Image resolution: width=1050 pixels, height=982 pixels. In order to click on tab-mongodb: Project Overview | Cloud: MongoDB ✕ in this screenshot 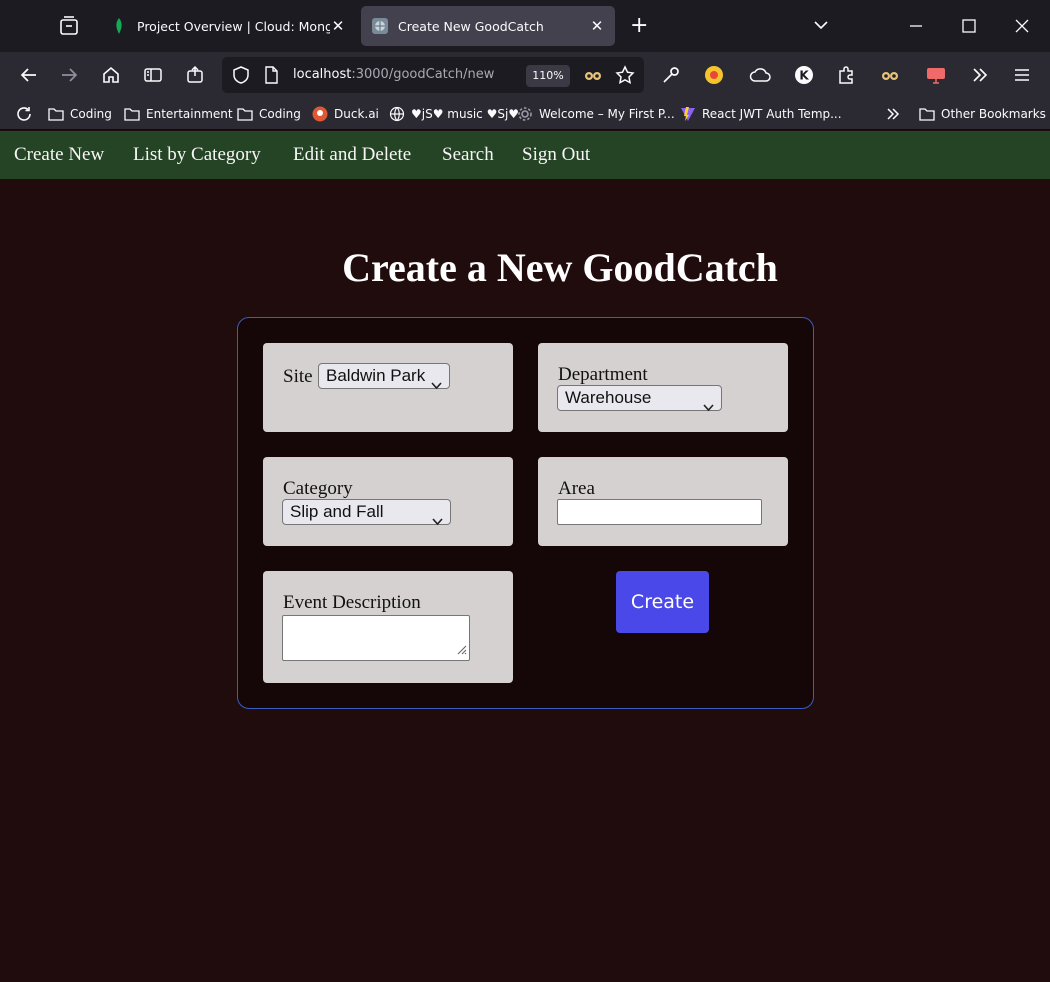, I will do `click(228, 26)`.